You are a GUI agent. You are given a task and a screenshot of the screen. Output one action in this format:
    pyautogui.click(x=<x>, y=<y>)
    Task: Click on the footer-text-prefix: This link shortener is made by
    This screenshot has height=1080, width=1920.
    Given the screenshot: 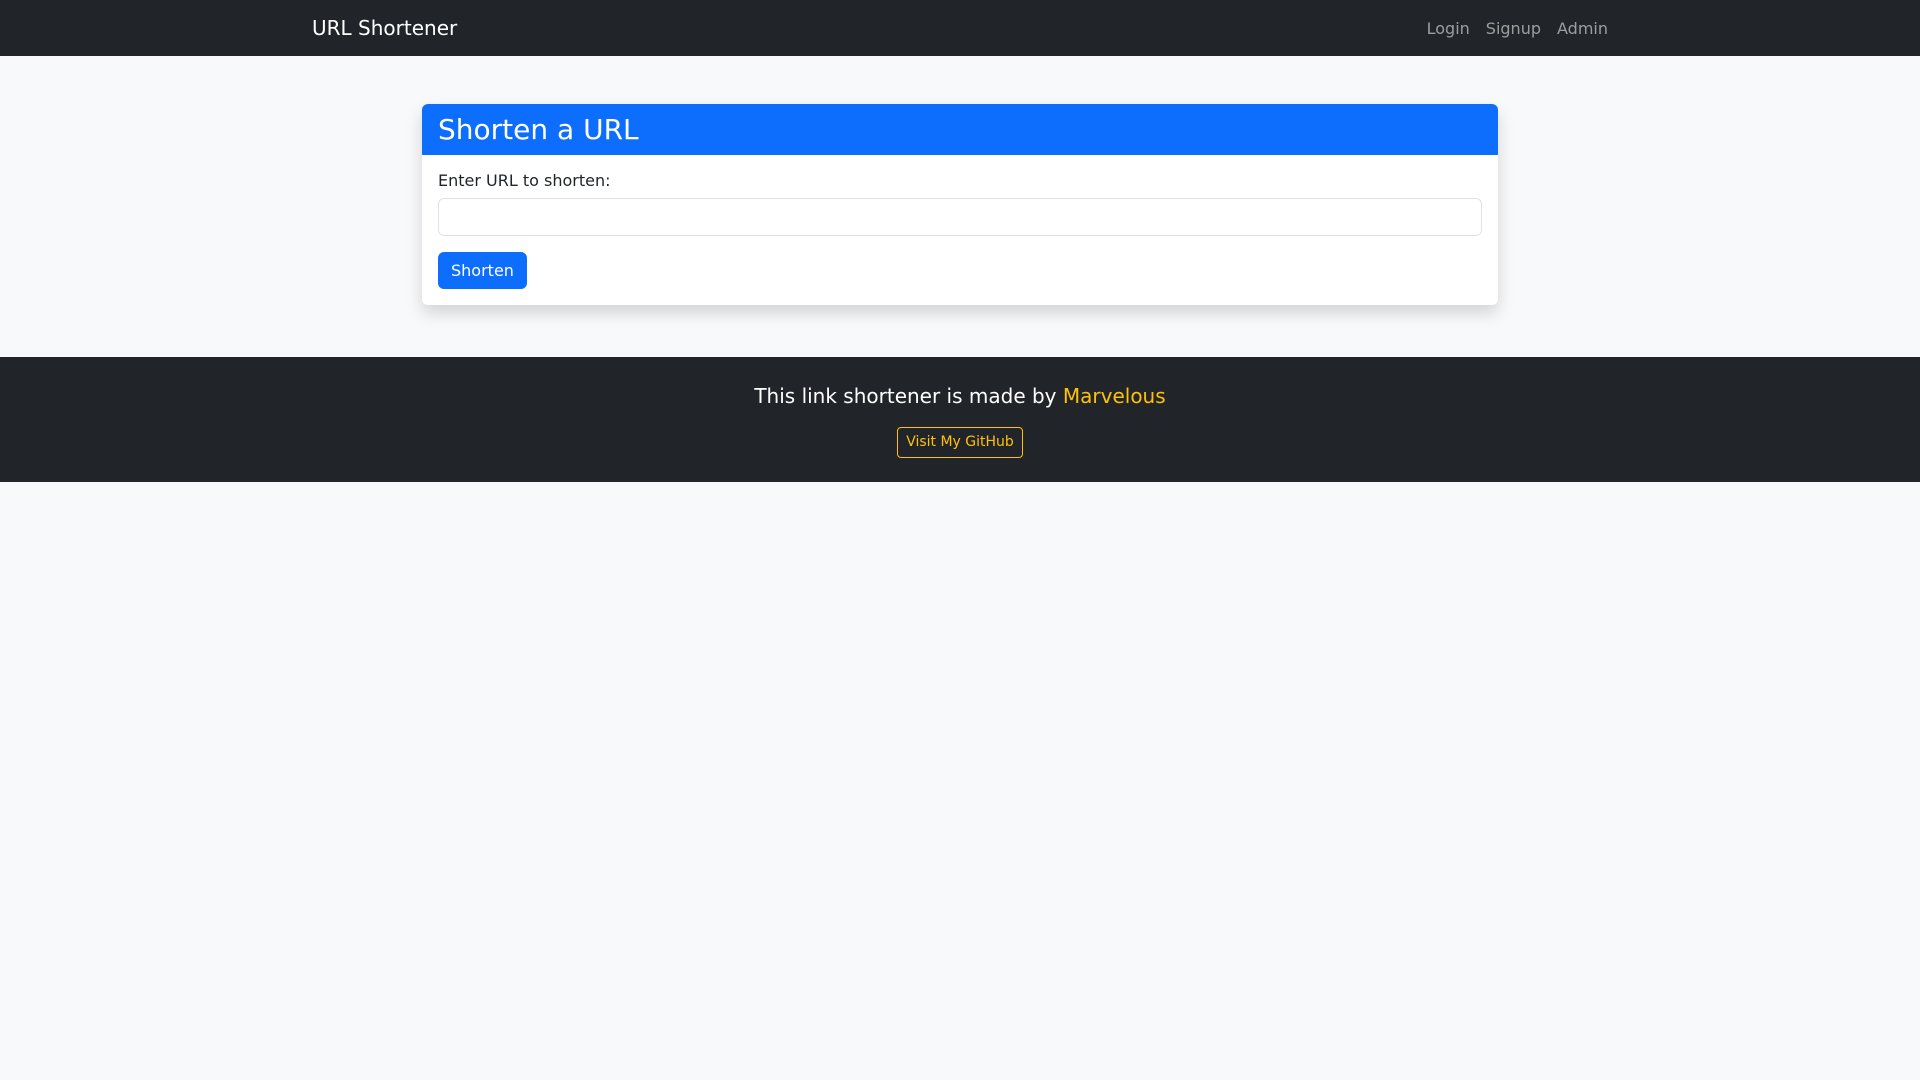 What is the action you would take?
    pyautogui.click(x=905, y=396)
    